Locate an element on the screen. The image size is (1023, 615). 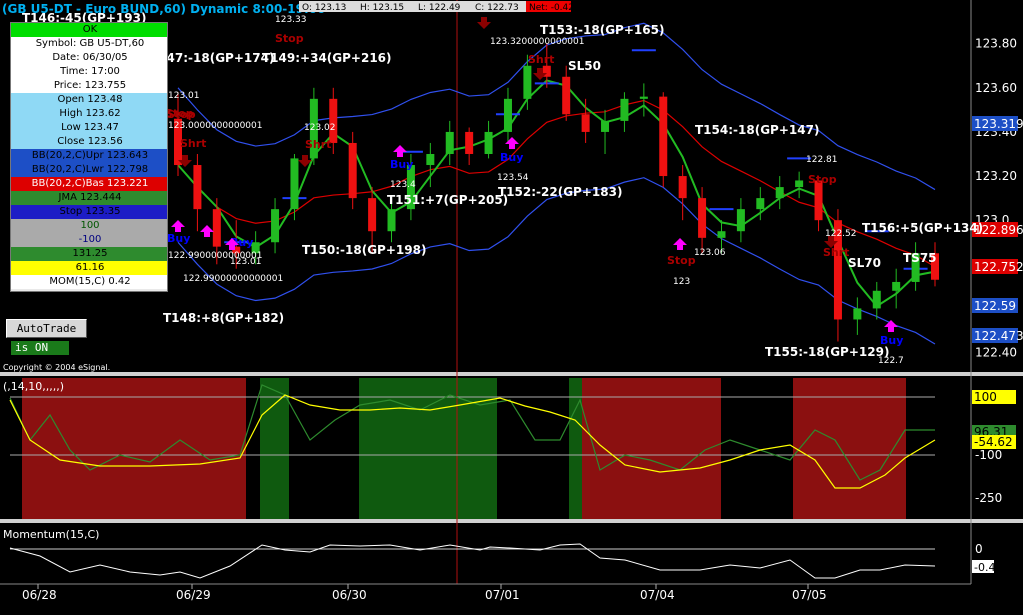
autotrade-button: AutoTrade is located at coordinates (46, 328).